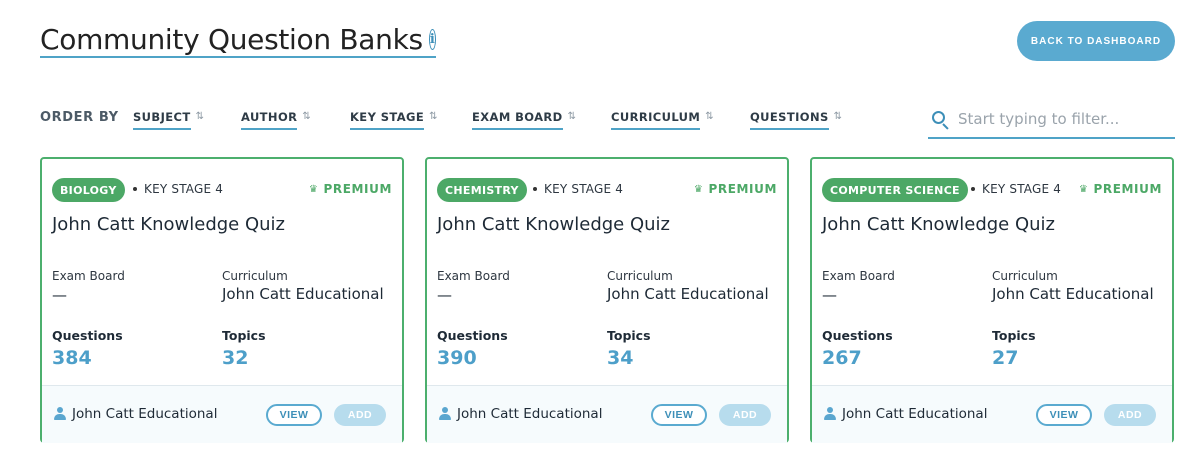  What do you see at coordinates (656, 120) in the screenshot?
I see `sort-curriculum-label: CURRICULUM` at bounding box center [656, 120].